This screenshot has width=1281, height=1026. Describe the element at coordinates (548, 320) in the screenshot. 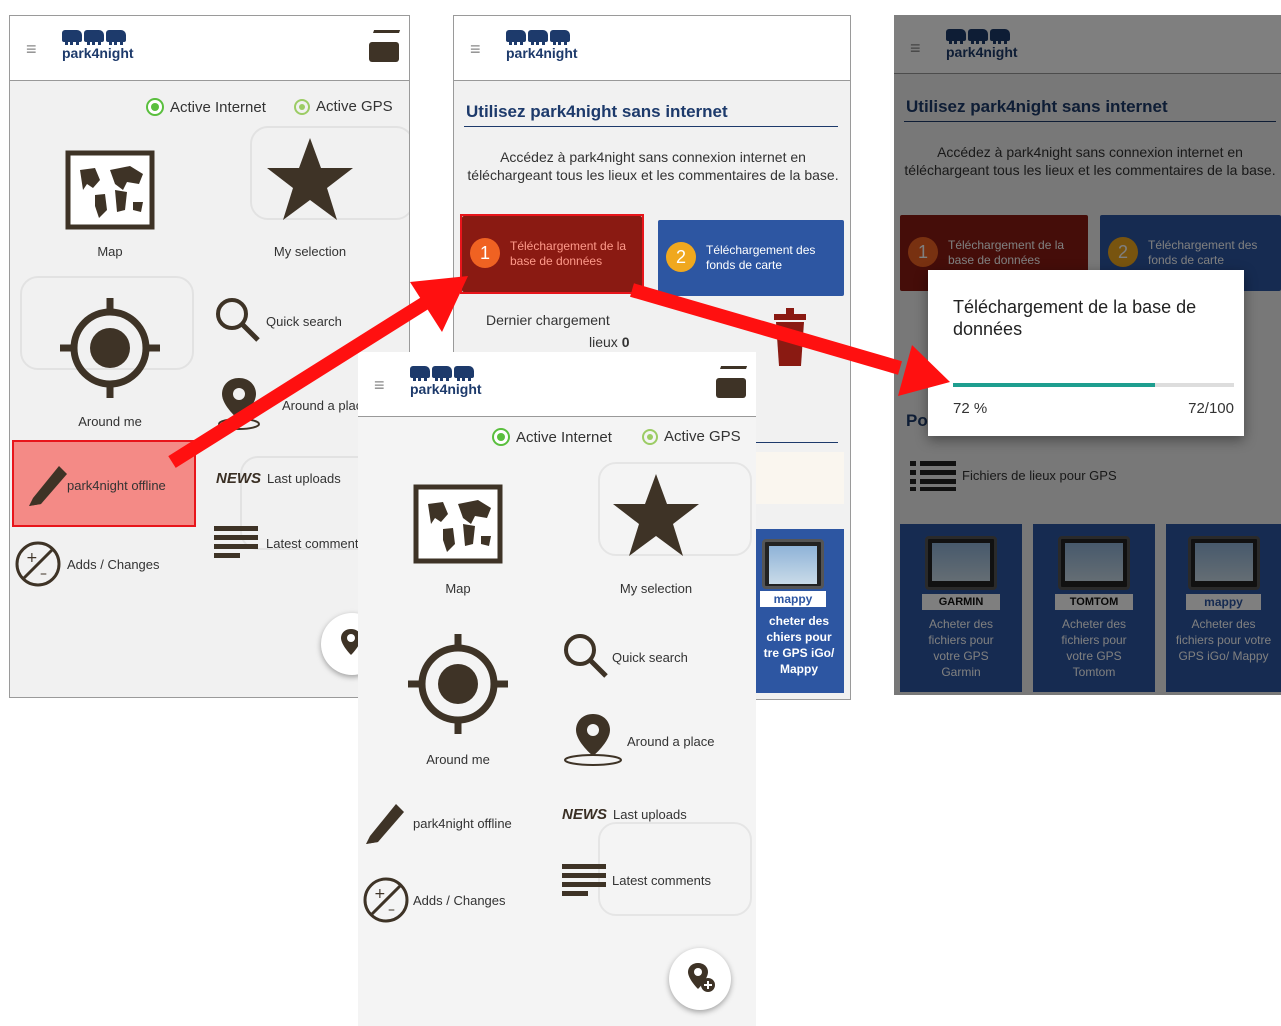

I see `last-load-label: Dernier chargement` at that location.